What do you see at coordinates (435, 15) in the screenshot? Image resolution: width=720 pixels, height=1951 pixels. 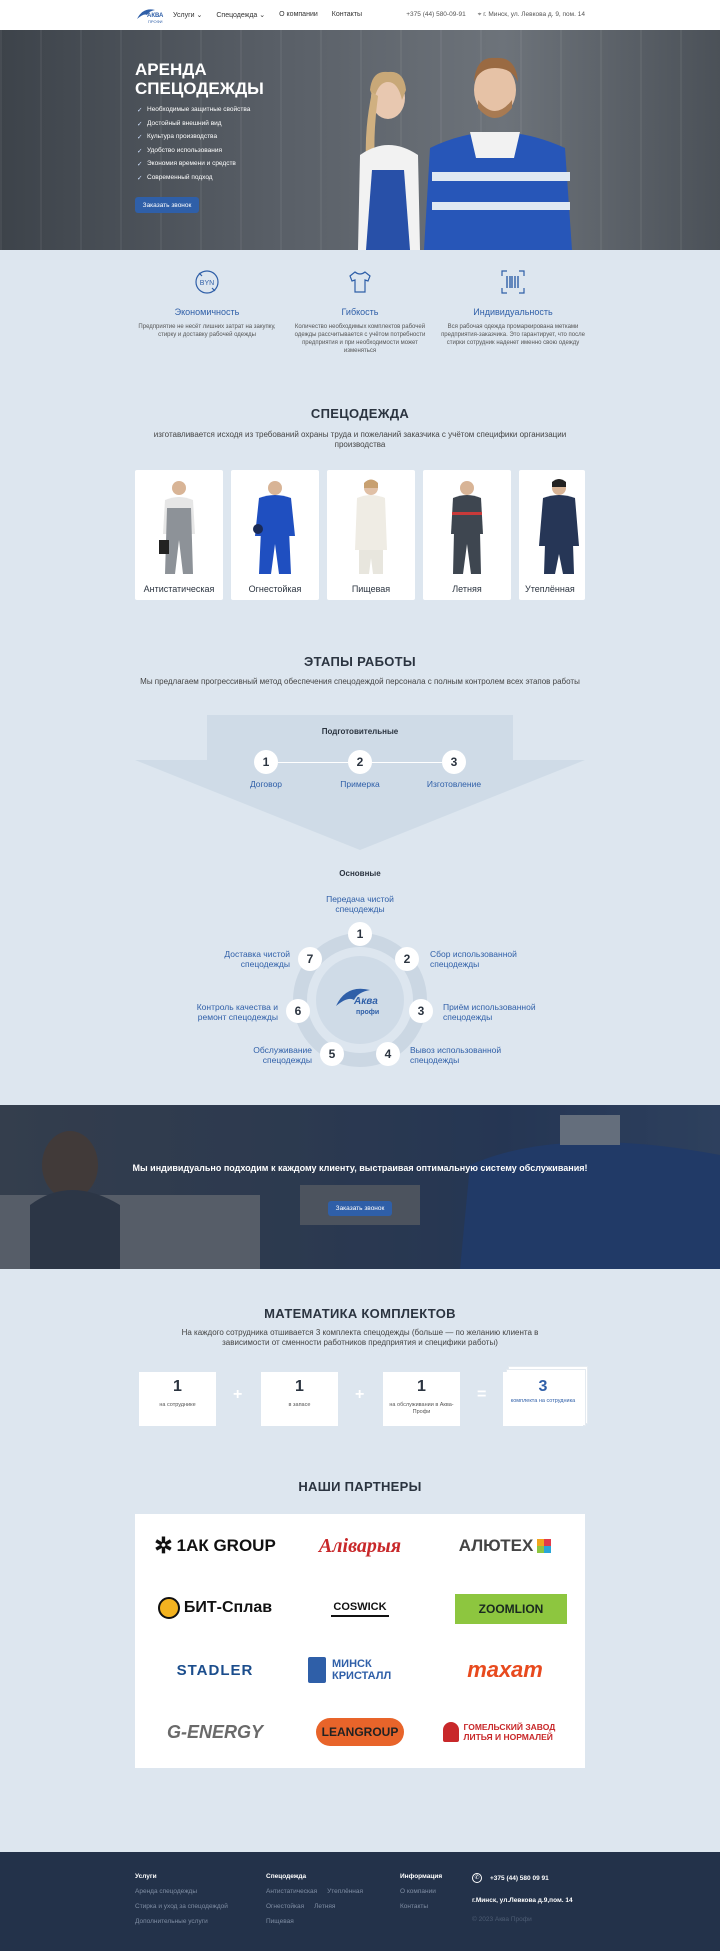 I see `header-phone: +375 (44) 580-09-91` at bounding box center [435, 15].